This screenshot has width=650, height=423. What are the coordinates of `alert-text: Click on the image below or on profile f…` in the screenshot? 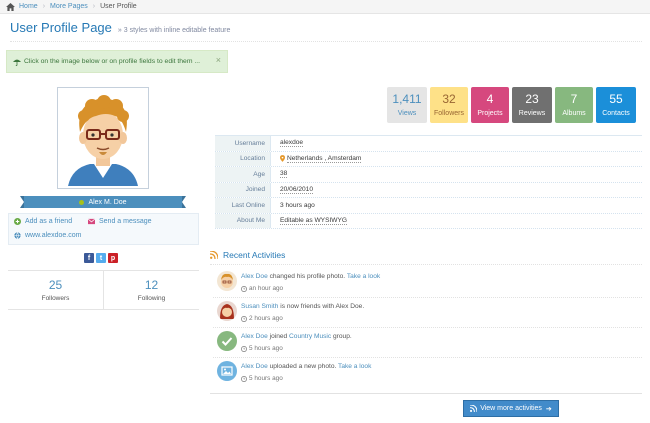 It's located at (112, 61).